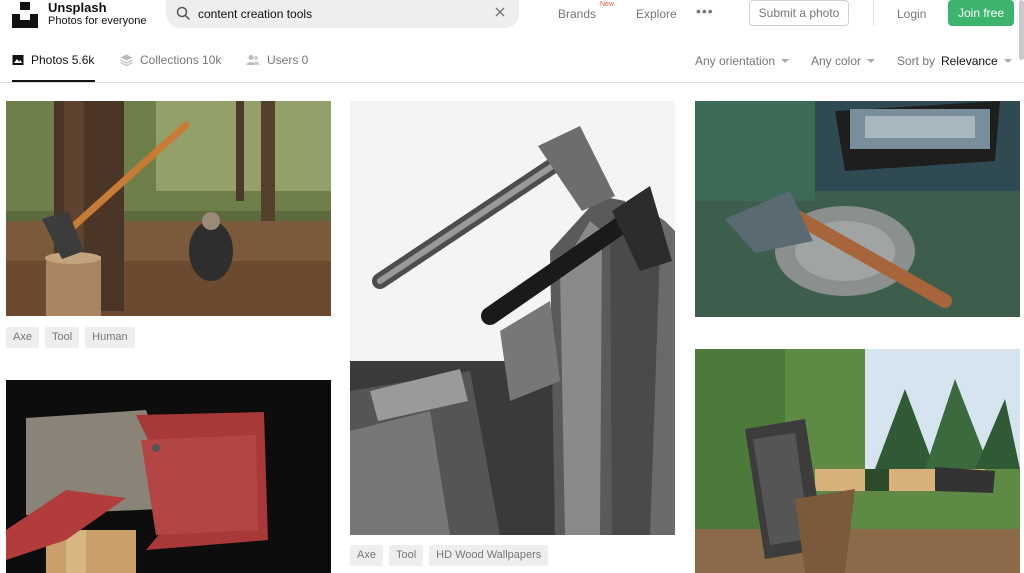 Image resolution: width=1024 pixels, height=573 pixels. I want to click on photo-axe-in-forest-image, so click(168, 208).